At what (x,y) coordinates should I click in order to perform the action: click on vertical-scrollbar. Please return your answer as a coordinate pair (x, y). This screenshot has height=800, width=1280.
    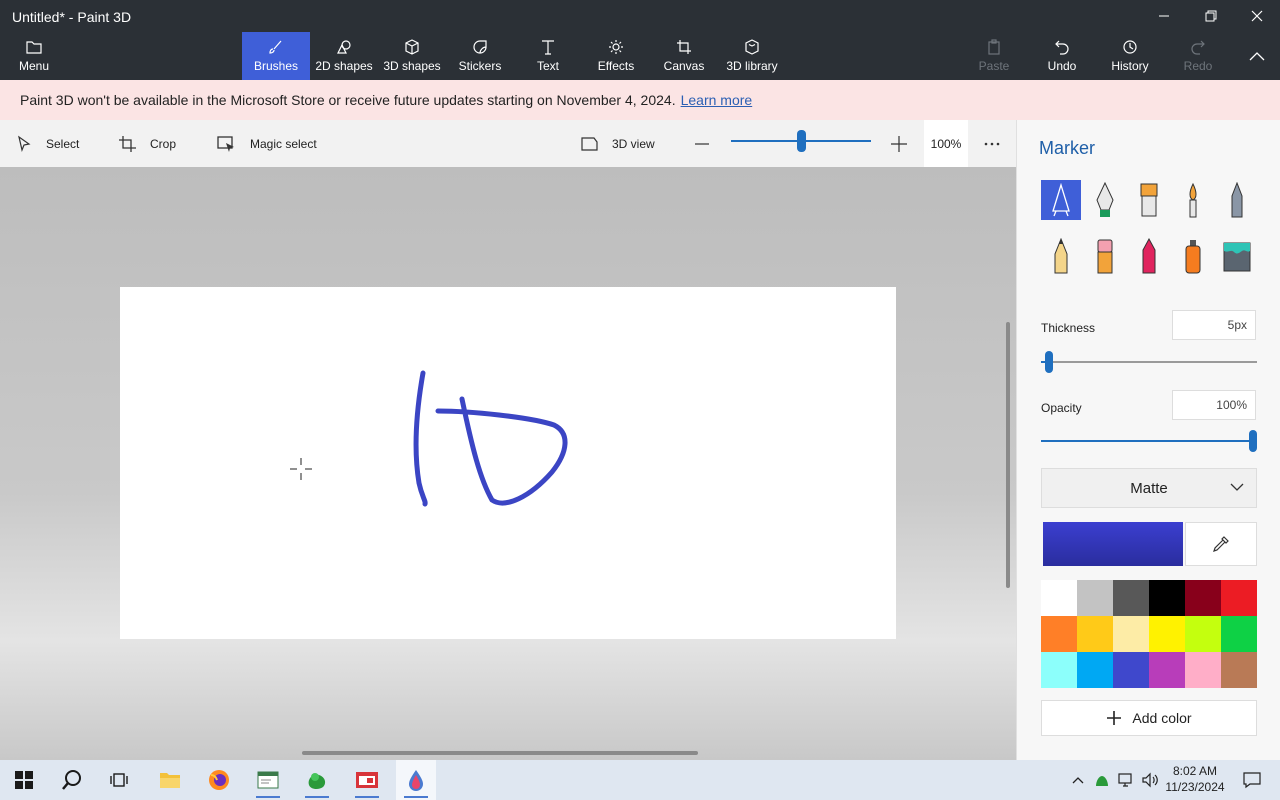
    Looking at the image, I should click on (1008, 455).